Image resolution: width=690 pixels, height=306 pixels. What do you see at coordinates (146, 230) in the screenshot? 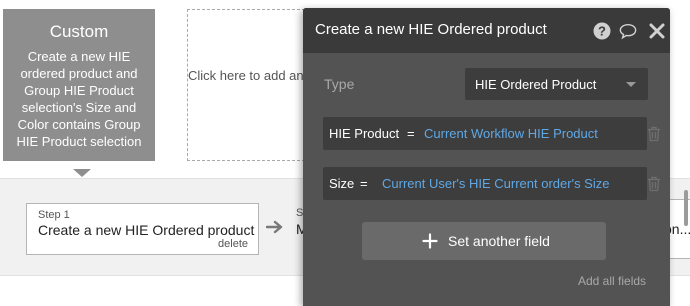
I see `step-name: Create a new HIE Ordered product` at bounding box center [146, 230].